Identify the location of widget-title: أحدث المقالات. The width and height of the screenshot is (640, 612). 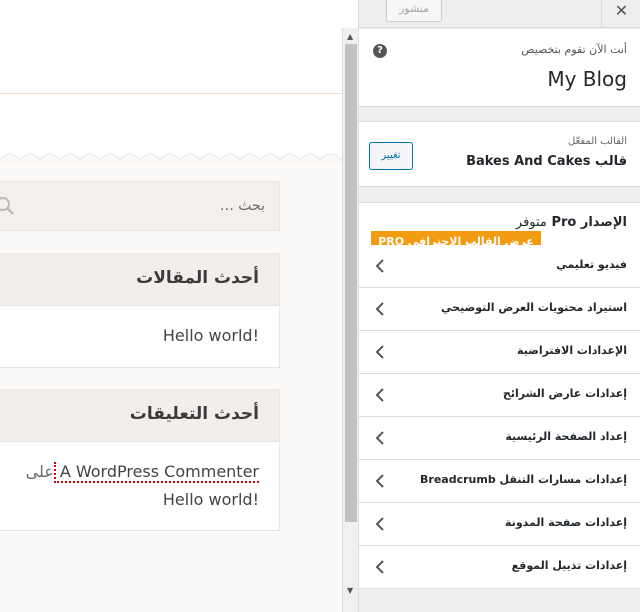
(197, 278).